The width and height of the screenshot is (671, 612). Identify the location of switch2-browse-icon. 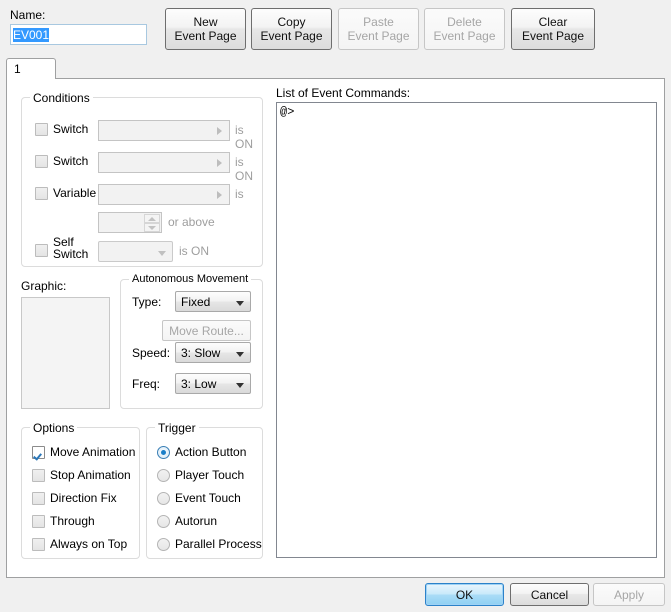
(219, 162).